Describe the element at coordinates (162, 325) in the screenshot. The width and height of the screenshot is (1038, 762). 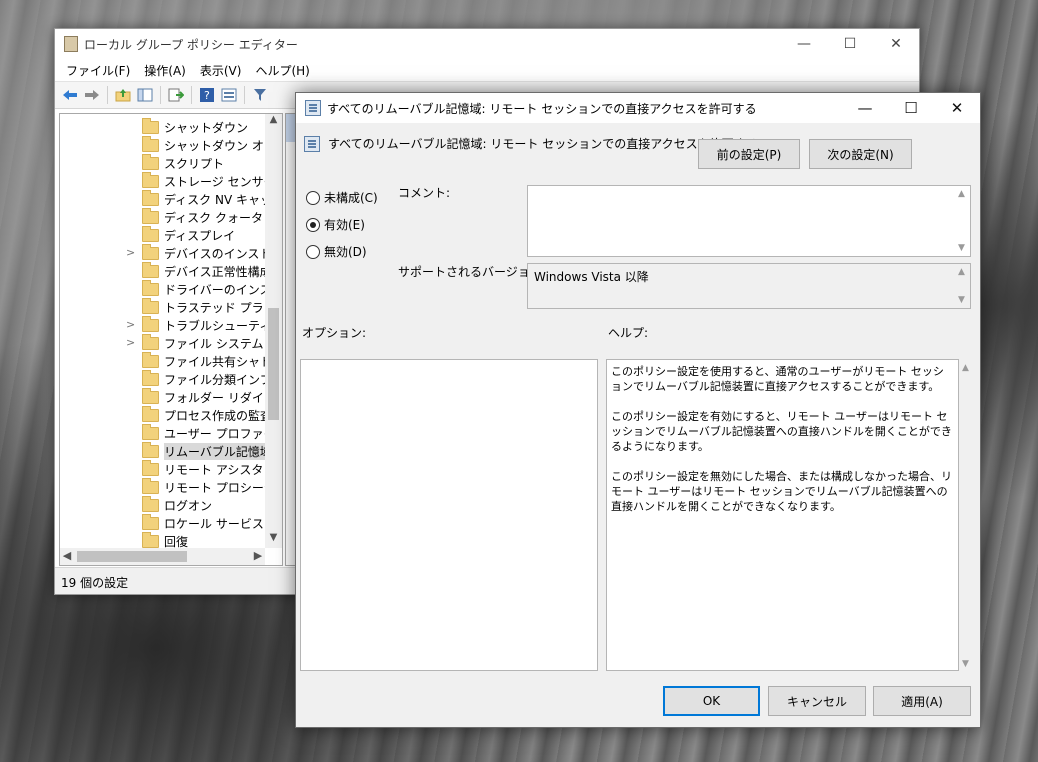
I see `tree-item: > トラブルシューティングと` at that location.